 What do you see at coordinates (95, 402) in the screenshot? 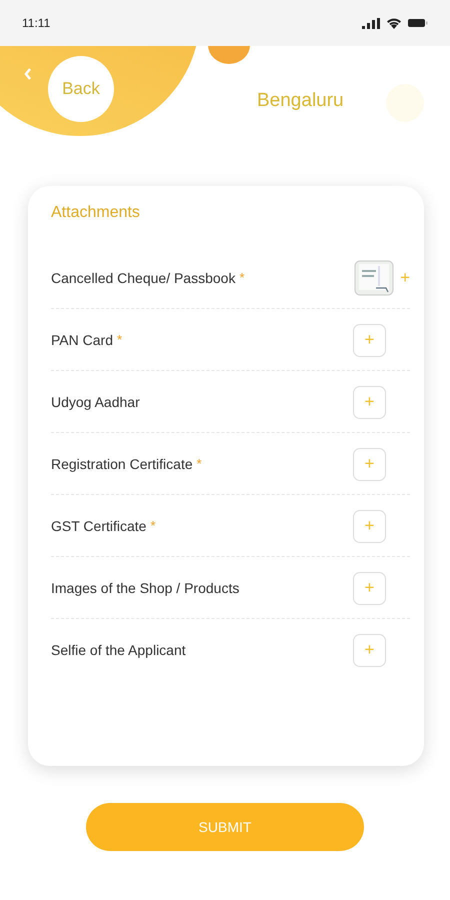
I see `attachment-label: Udyog Aadhar` at bounding box center [95, 402].